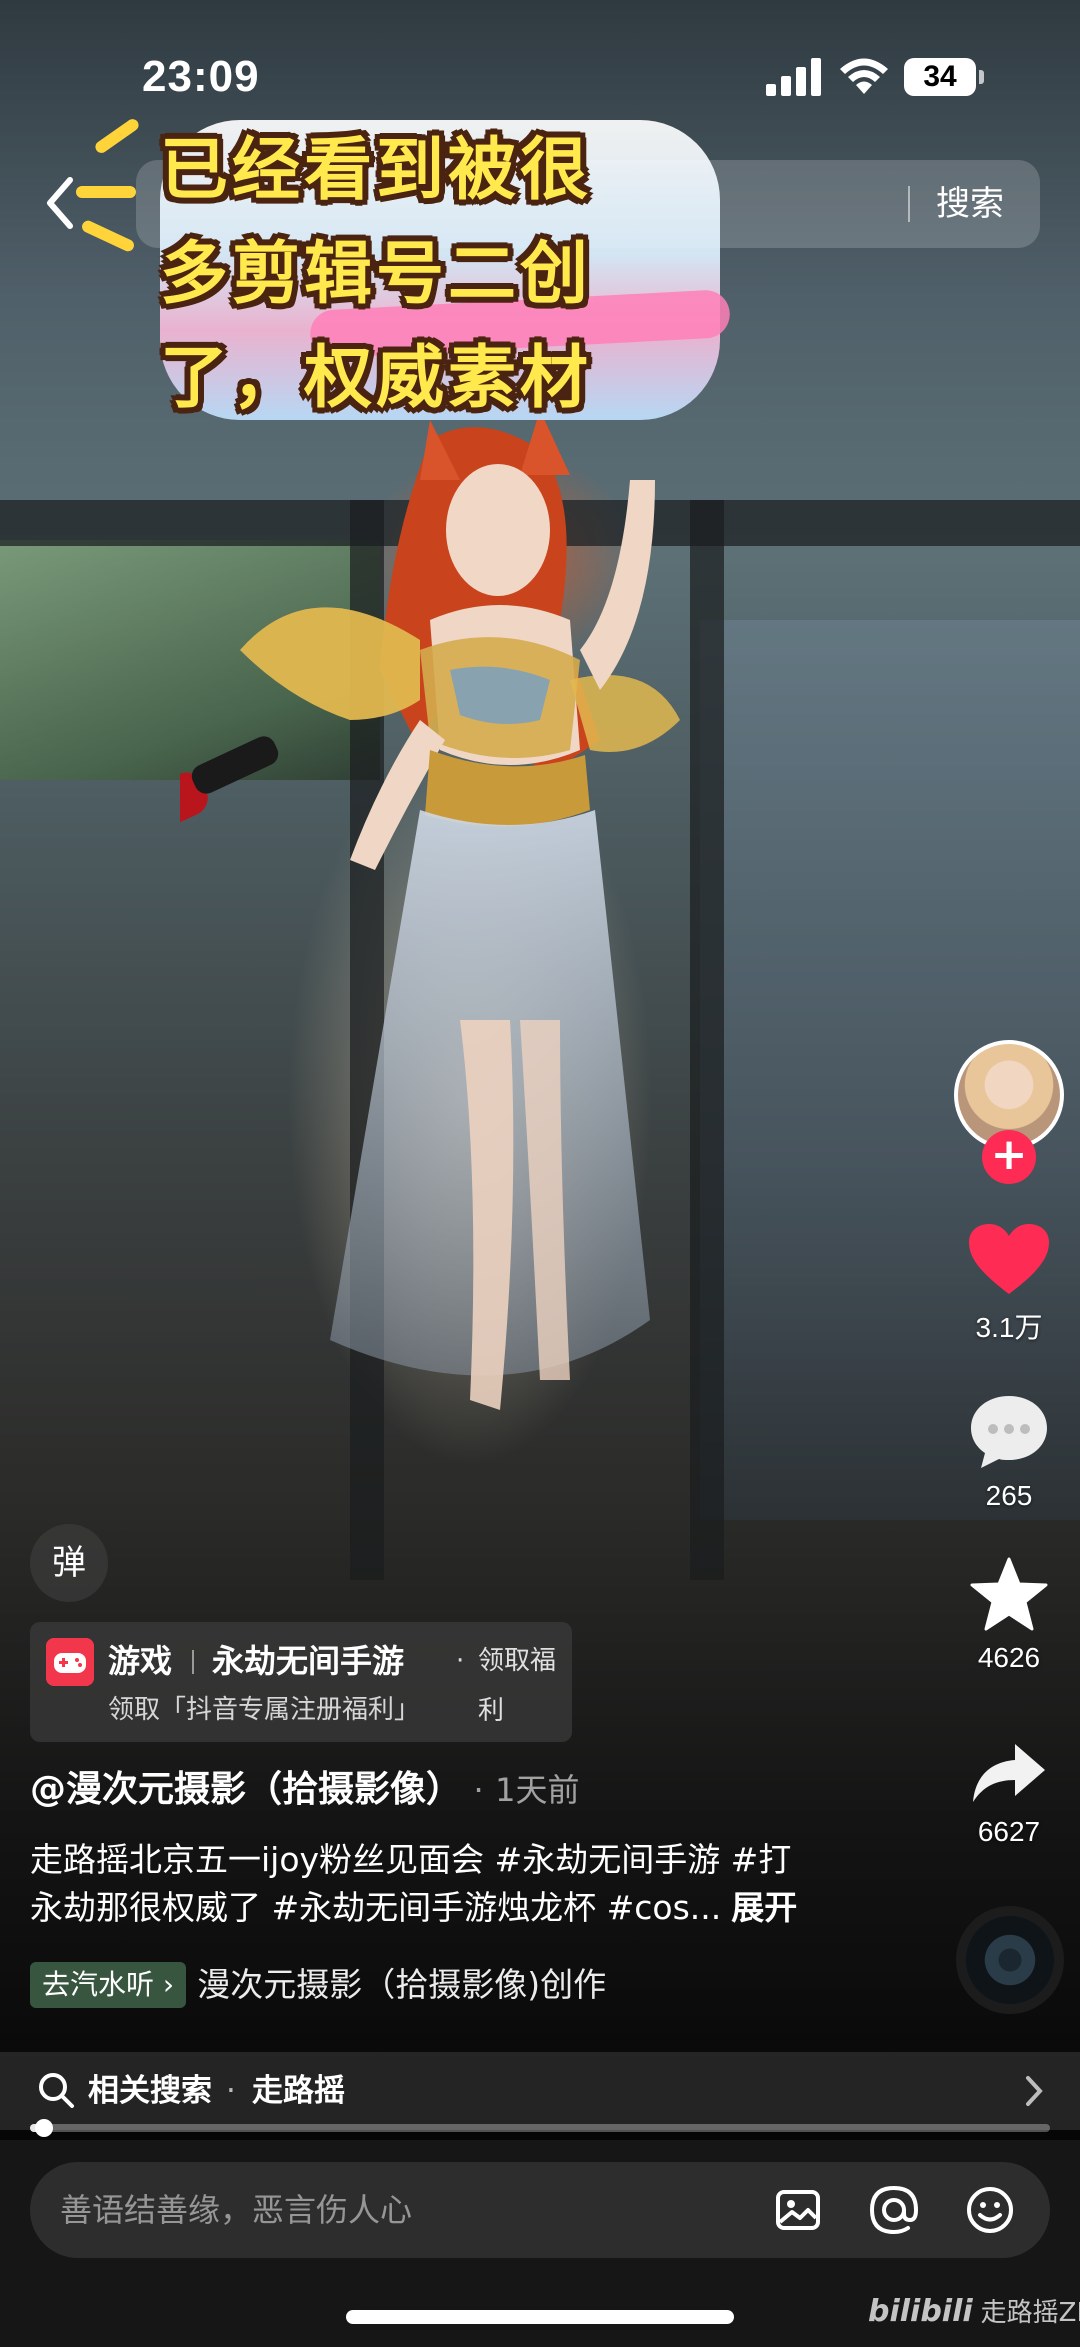 This screenshot has height=2347, width=1080. I want to click on chevron-right-icon: ›, so click(168, 1984).